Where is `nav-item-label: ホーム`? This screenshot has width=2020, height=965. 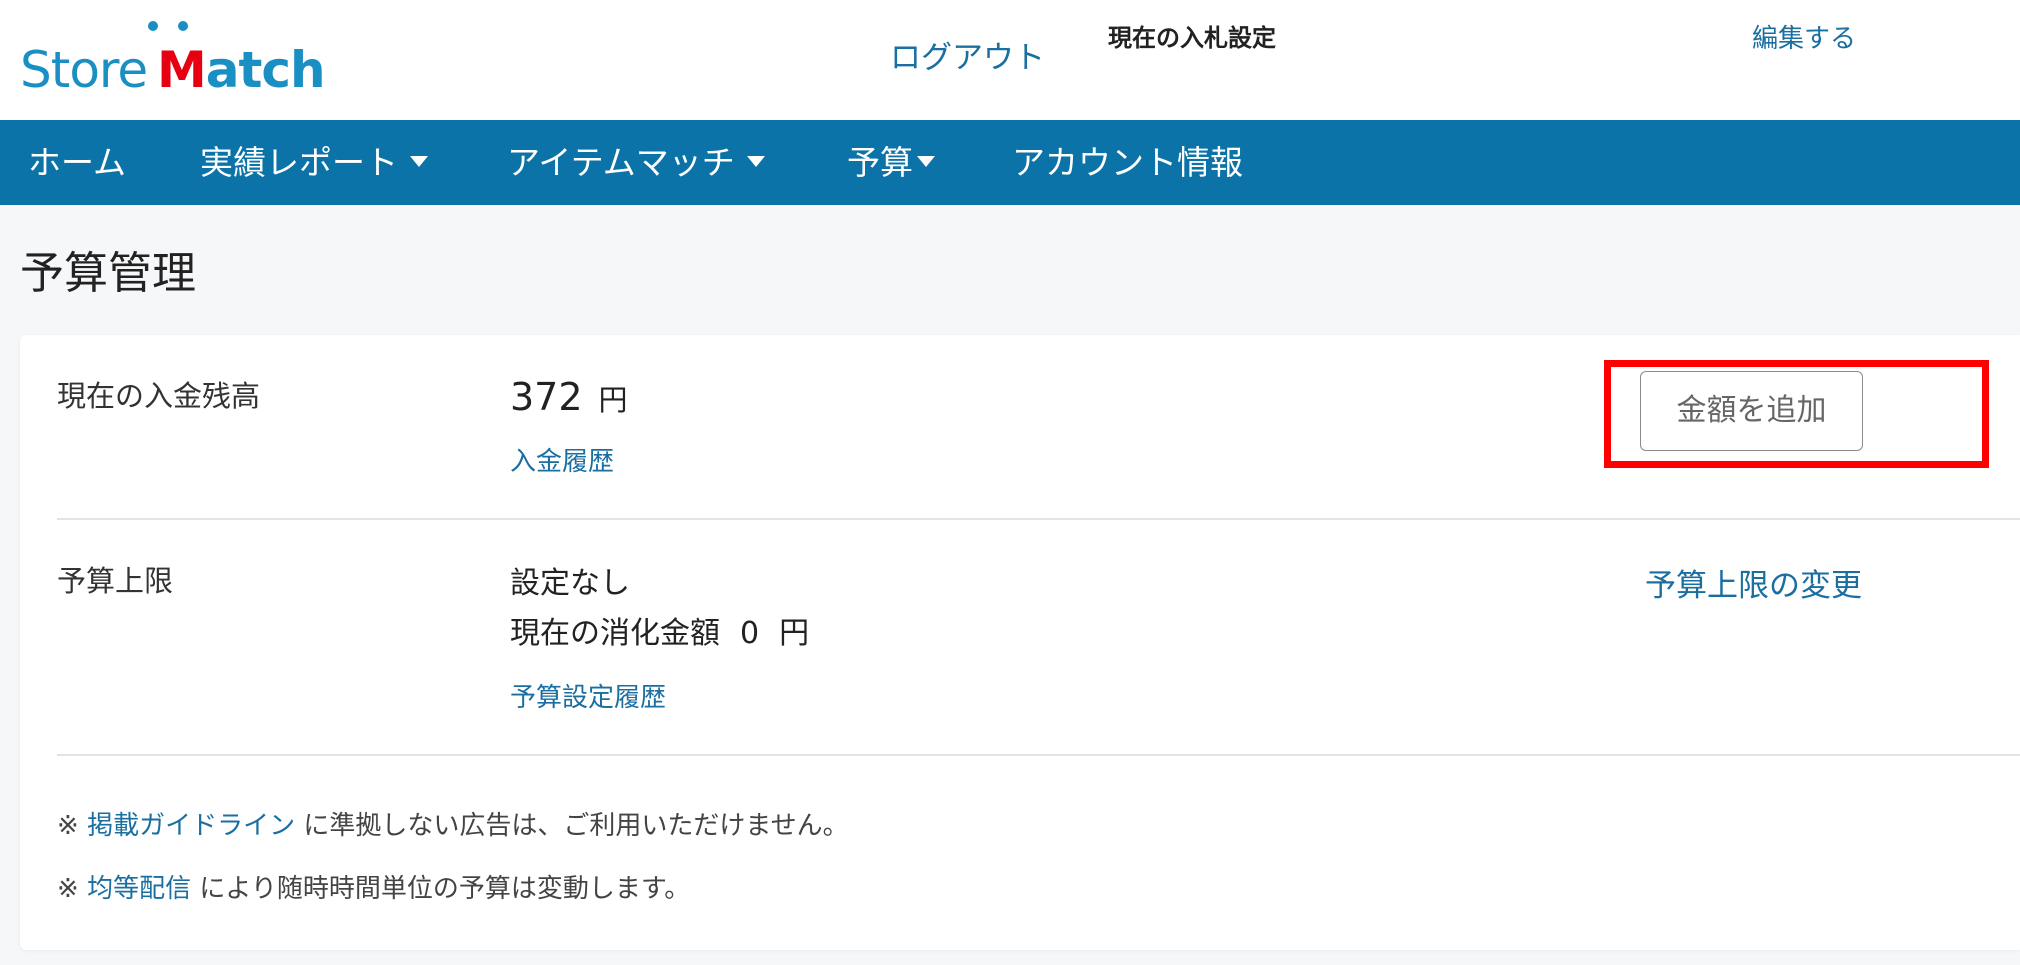
nav-item-label: ホーム is located at coordinates (77, 162).